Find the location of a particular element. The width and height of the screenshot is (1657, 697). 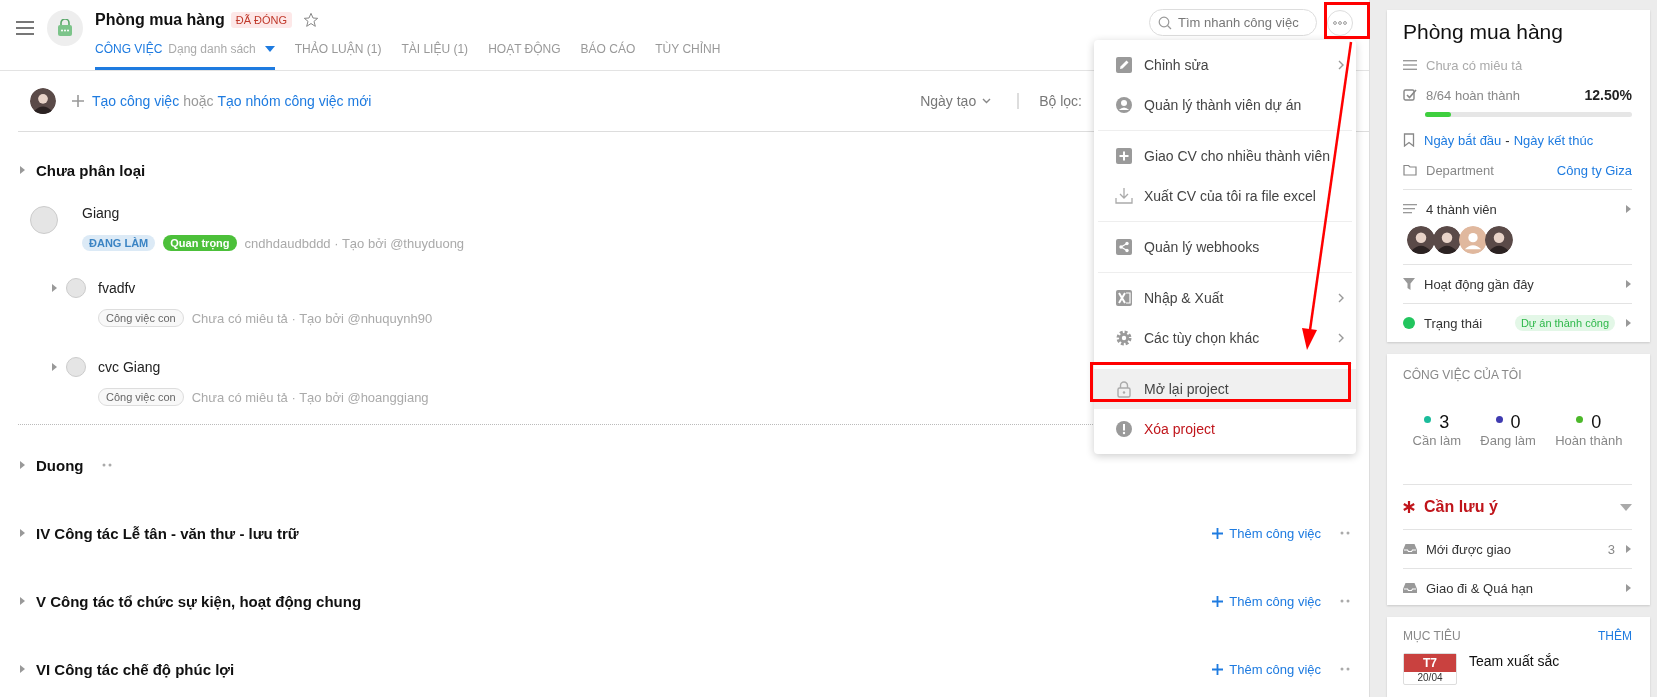

status-badge: ĐÃ ĐÓNG is located at coordinates (261, 20).